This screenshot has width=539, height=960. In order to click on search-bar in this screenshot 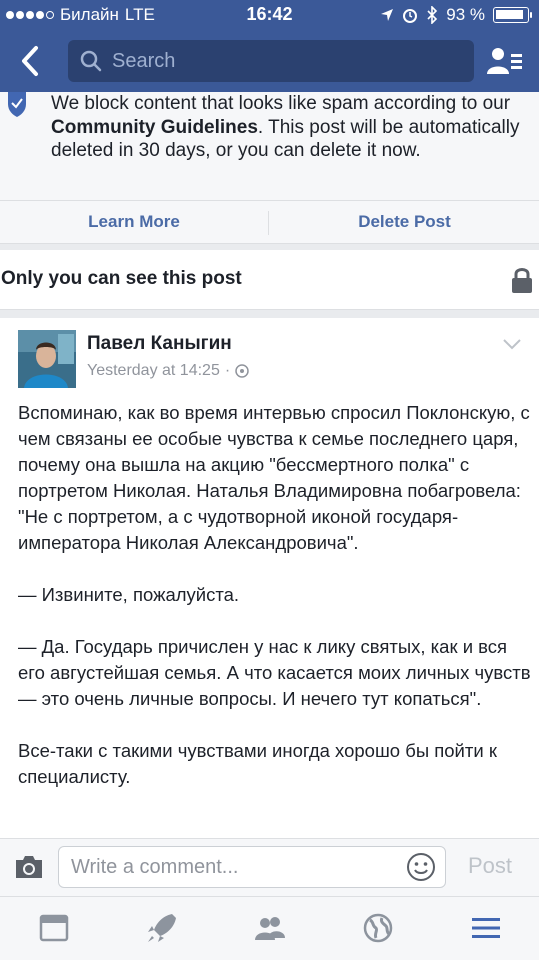, I will do `click(271, 61)`.